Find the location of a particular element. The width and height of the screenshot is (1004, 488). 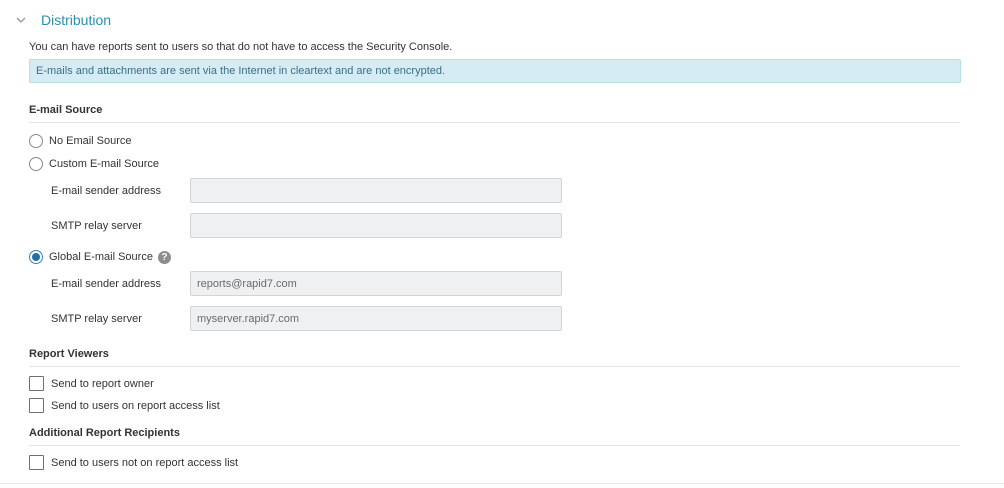

send-to-access-list-label: Send to users on report access list is located at coordinates (135, 405).